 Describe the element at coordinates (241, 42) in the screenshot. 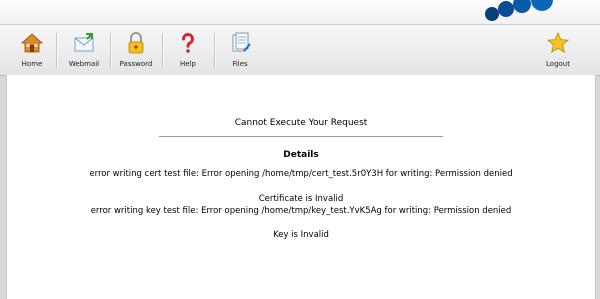

I see `files-icon` at that location.